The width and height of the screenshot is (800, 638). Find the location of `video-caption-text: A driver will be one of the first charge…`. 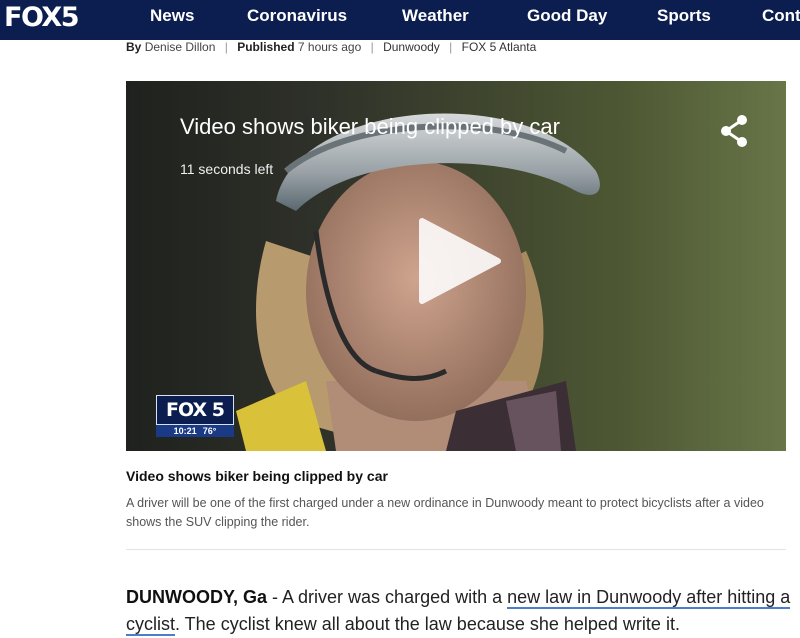

video-caption-text: A driver will be one of the first charge… is located at coordinates (445, 512).